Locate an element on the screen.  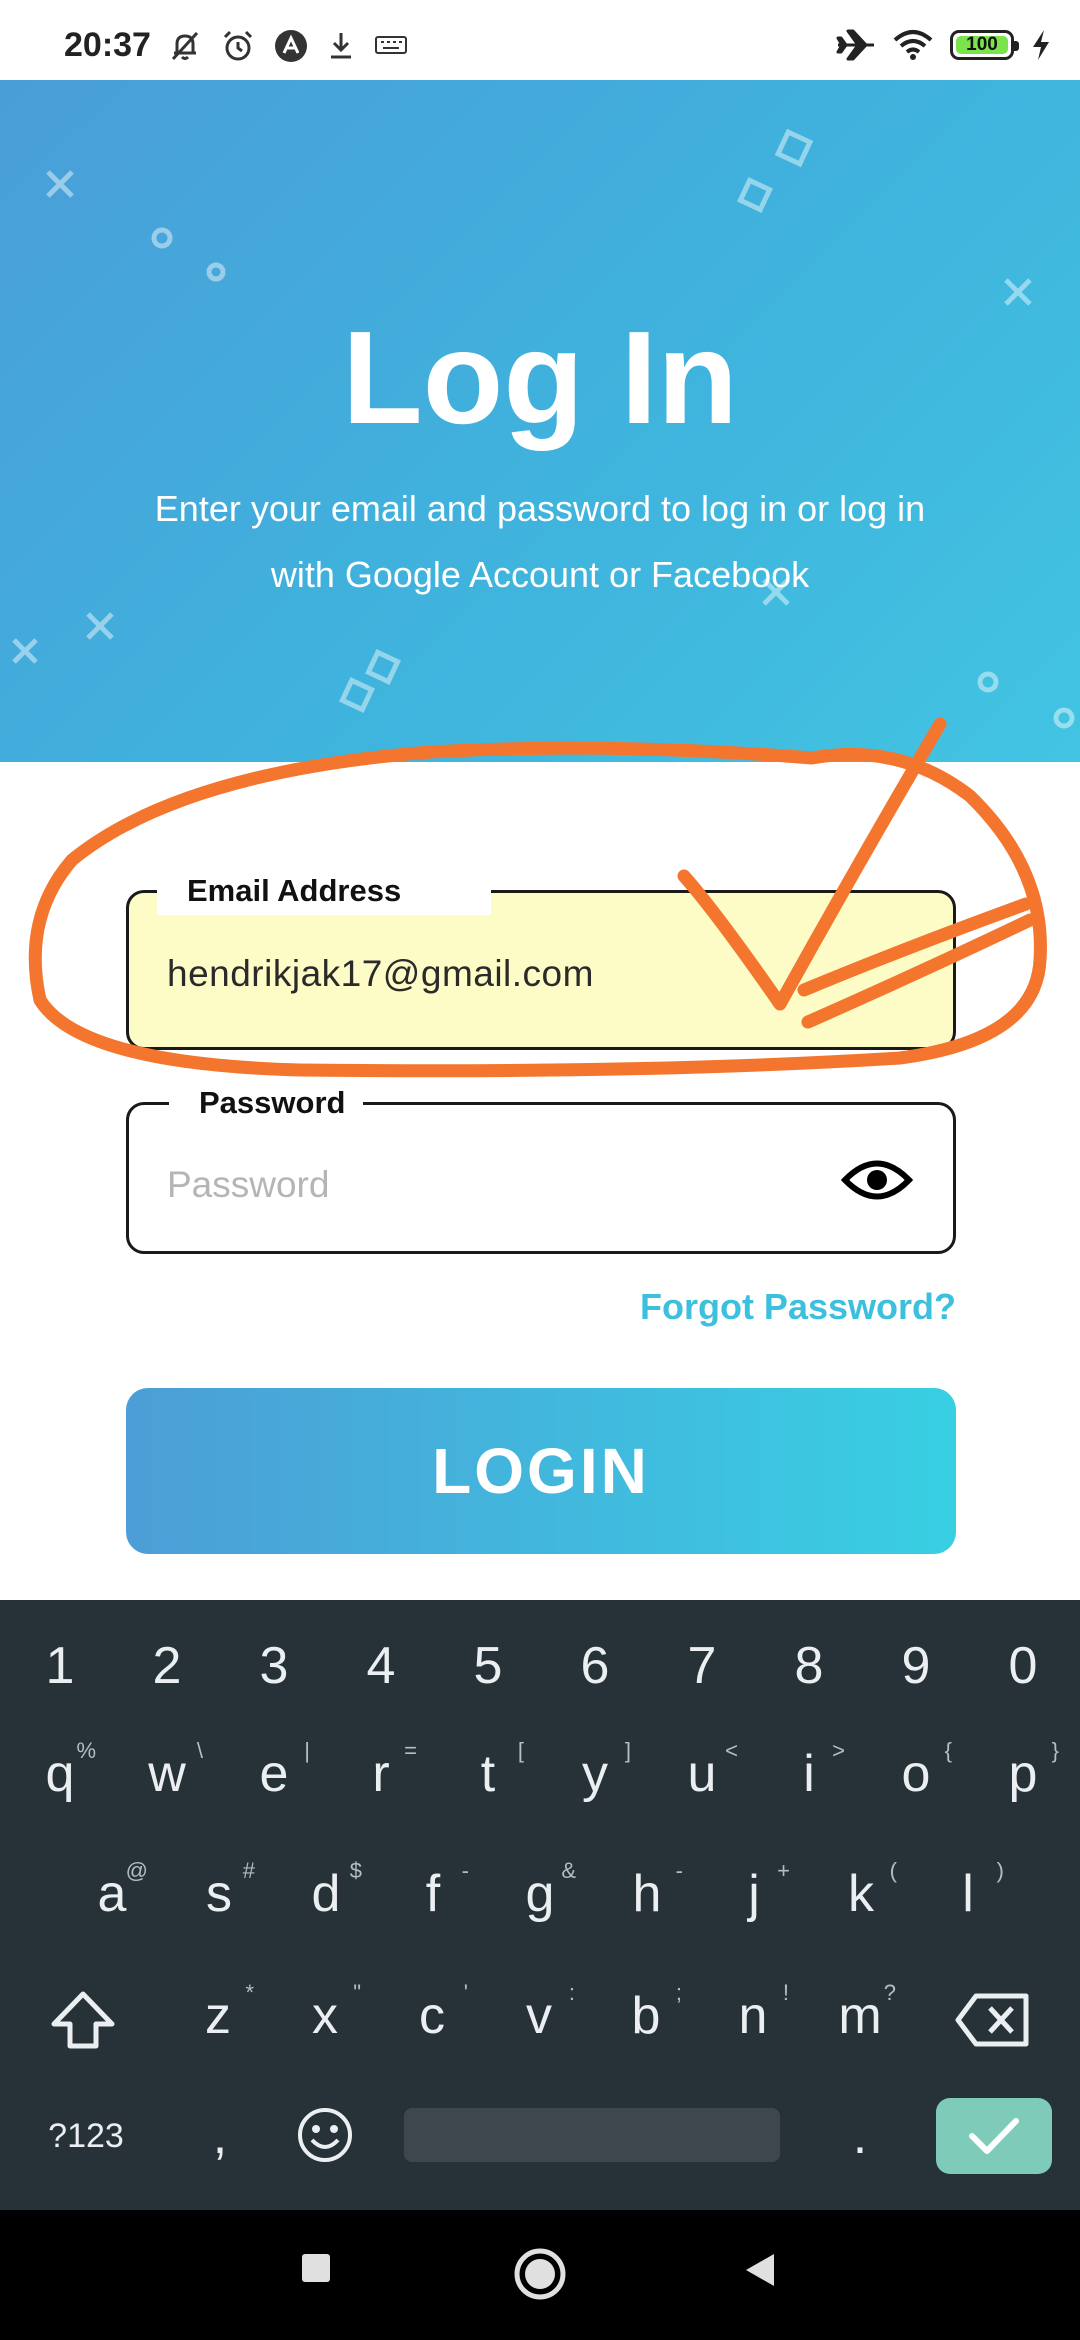
key-h-hint: - is located at coordinates (679, 1870).